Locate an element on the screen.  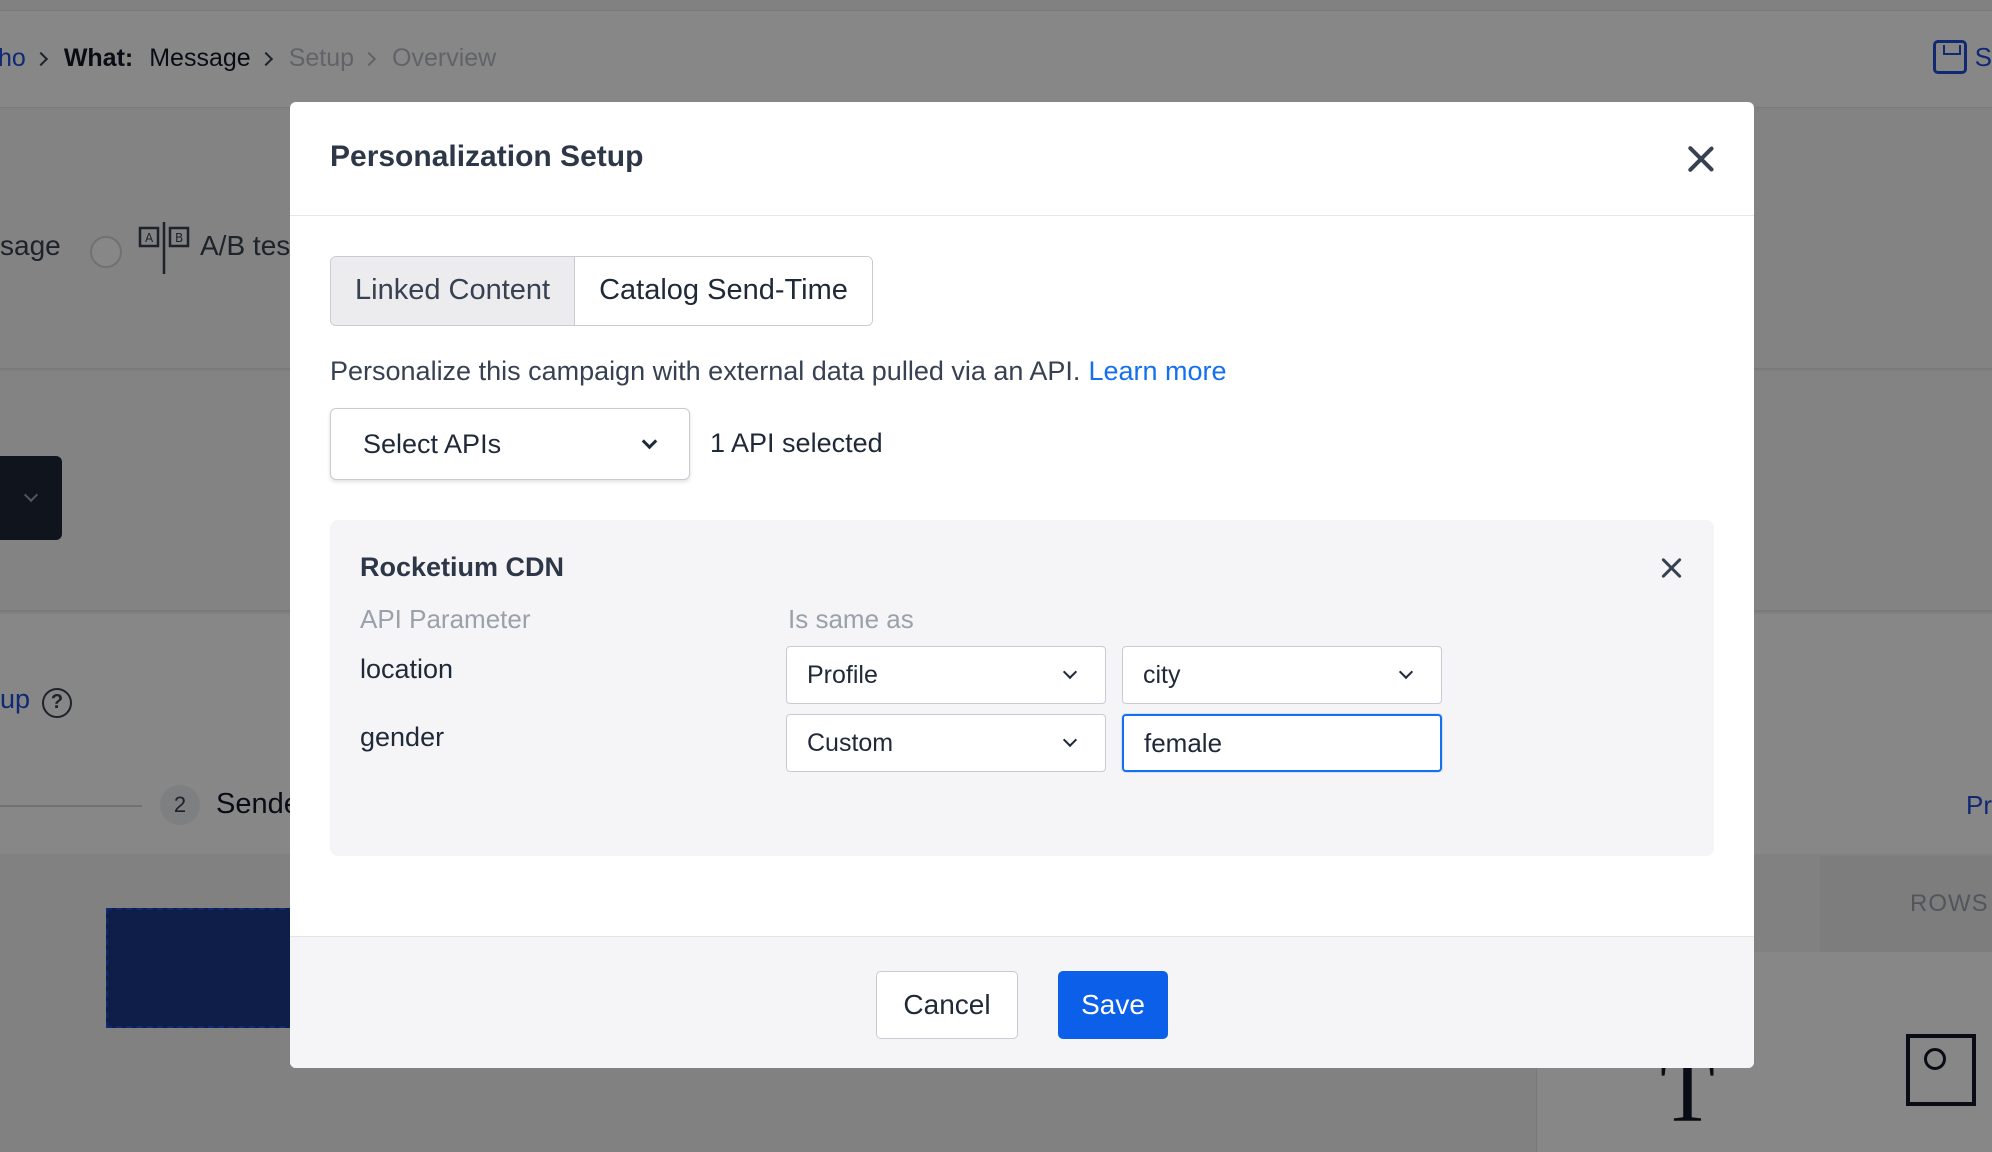
gender-source-dropdown: Custom is located at coordinates (946, 743).